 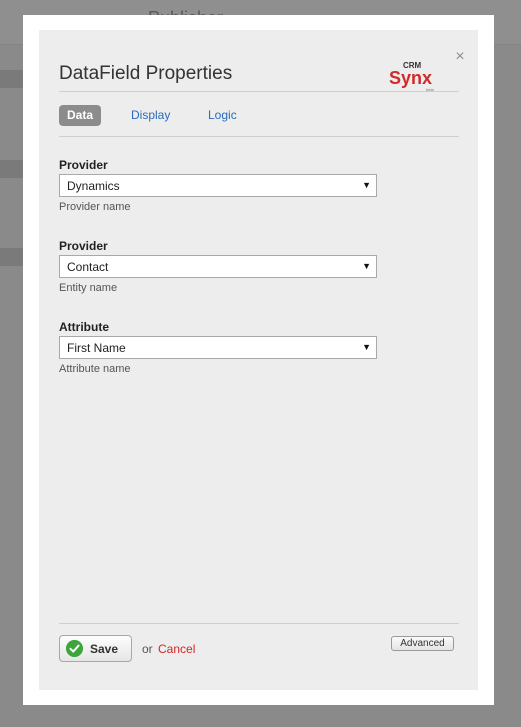 I want to click on checkmark-icon, so click(x=74, y=648).